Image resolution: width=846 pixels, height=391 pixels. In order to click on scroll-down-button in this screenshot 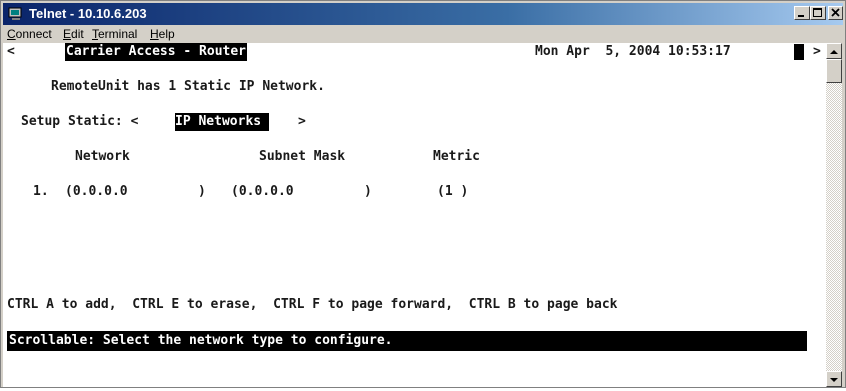, I will do `click(834, 379)`.